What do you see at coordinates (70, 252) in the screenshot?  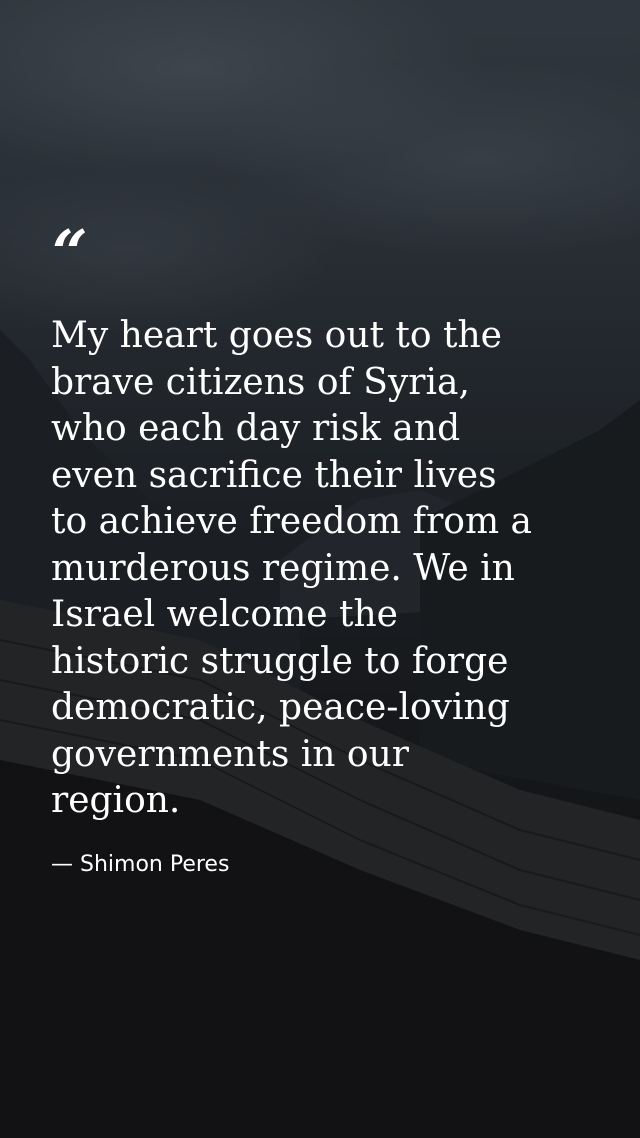 I see `quote-mark-icon: “` at bounding box center [70, 252].